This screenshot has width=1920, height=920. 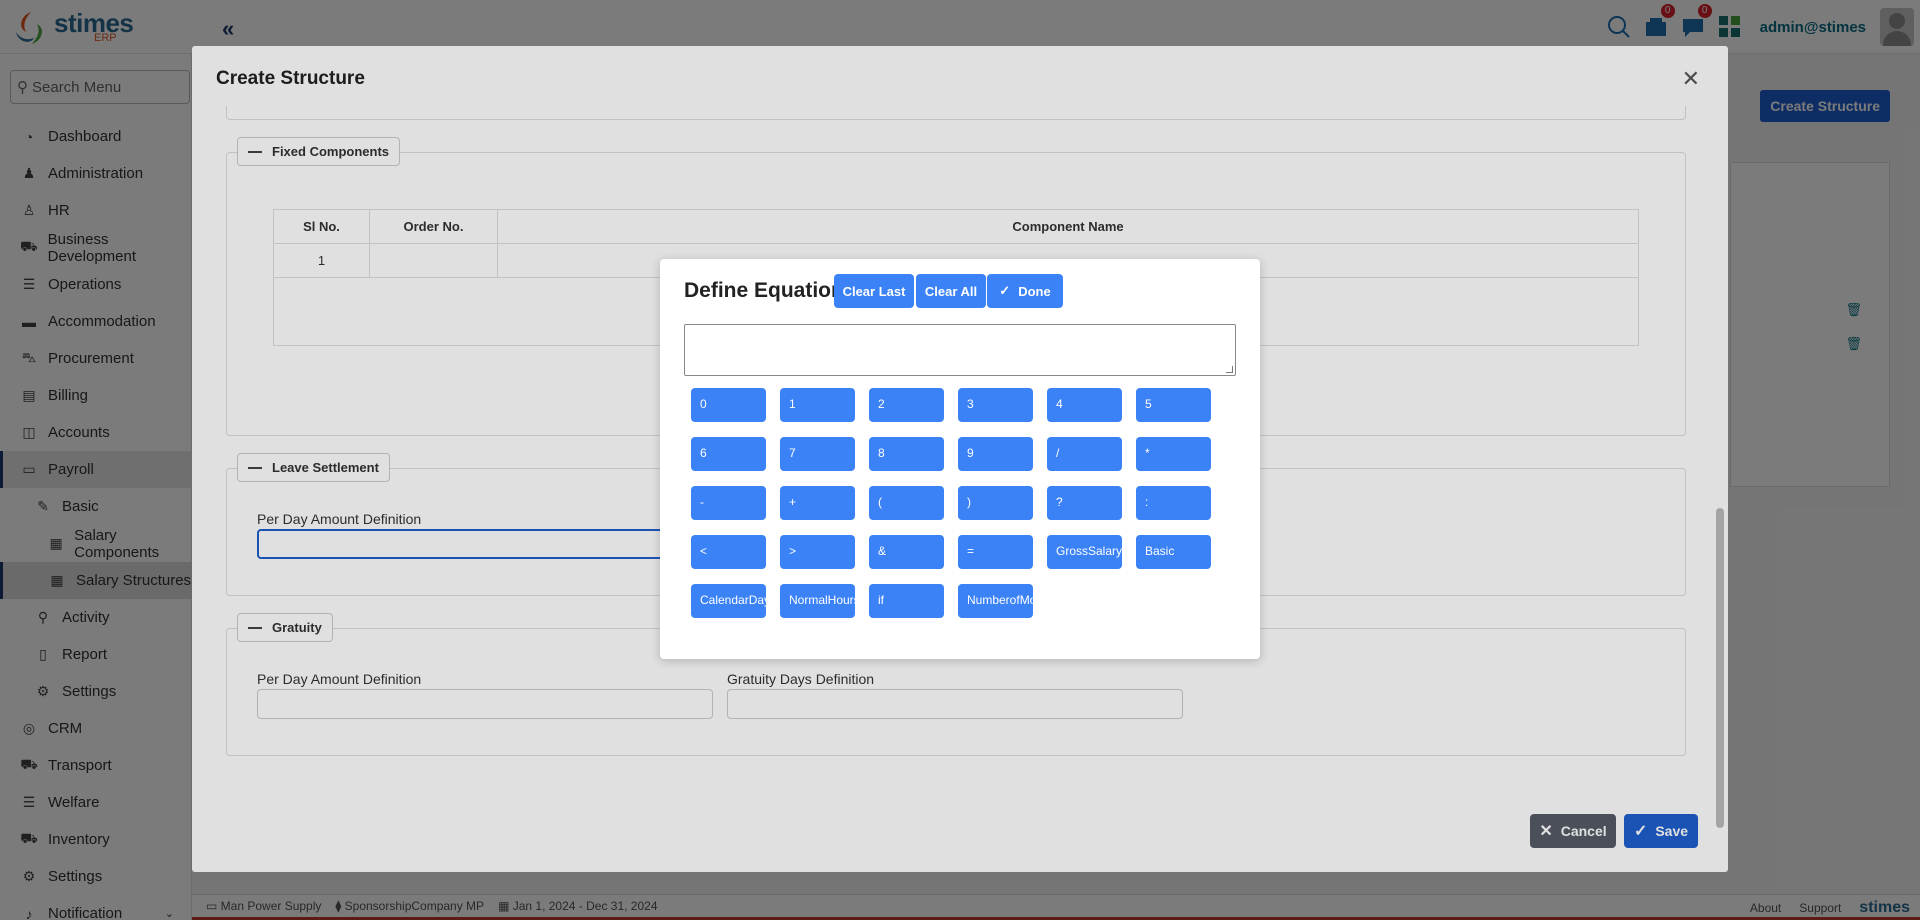 What do you see at coordinates (995, 454) in the screenshot?
I see `keypad-button: 9` at bounding box center [995, 454].